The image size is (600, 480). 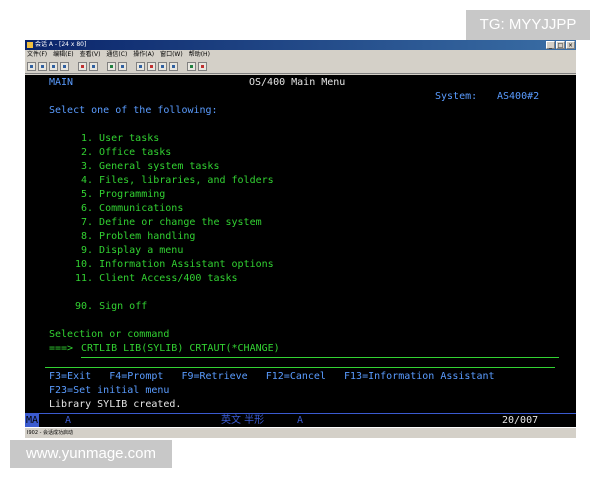 What do you see at coordinates (570, 45) in the screenshot?
I see `close-button: ×` at bounding box center [570, 45].